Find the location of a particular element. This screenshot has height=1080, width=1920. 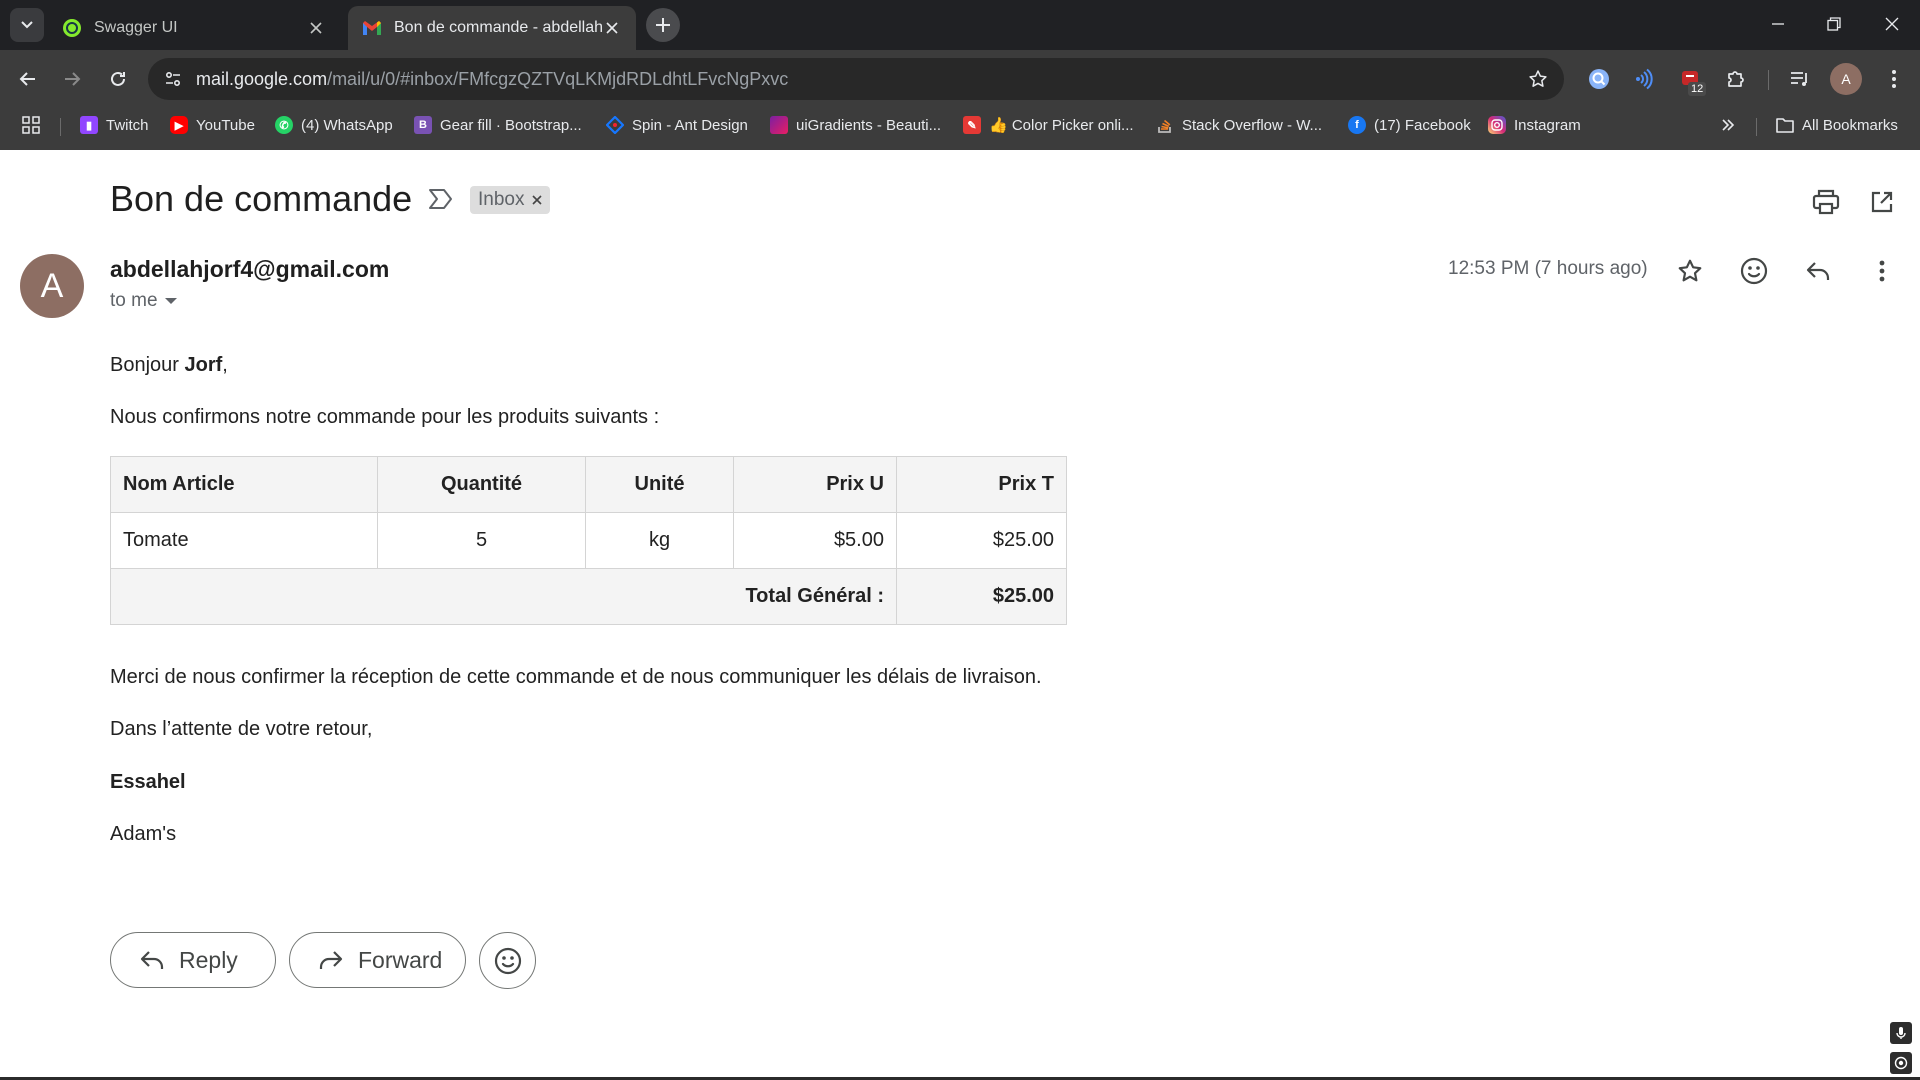

more-vert-icon is located at coordinates (1882, 271).